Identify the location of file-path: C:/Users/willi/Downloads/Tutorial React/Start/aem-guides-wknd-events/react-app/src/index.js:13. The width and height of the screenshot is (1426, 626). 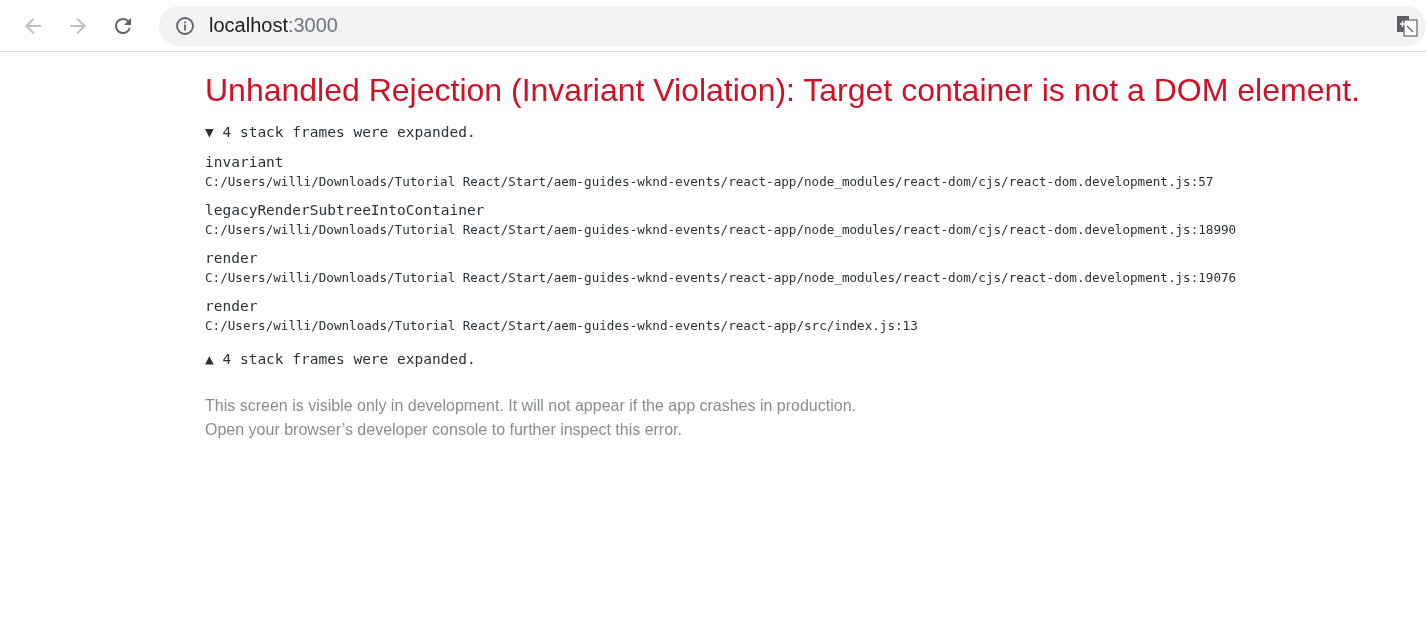
(562, 325).